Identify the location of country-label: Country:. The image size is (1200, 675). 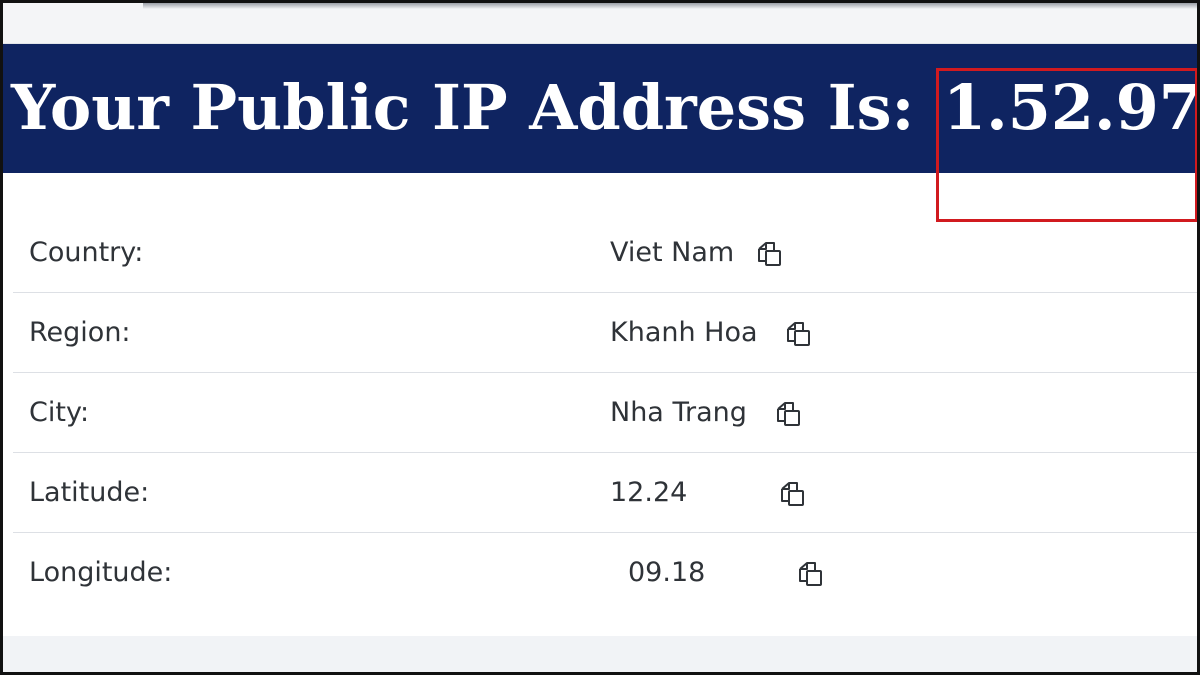
(86, 252).